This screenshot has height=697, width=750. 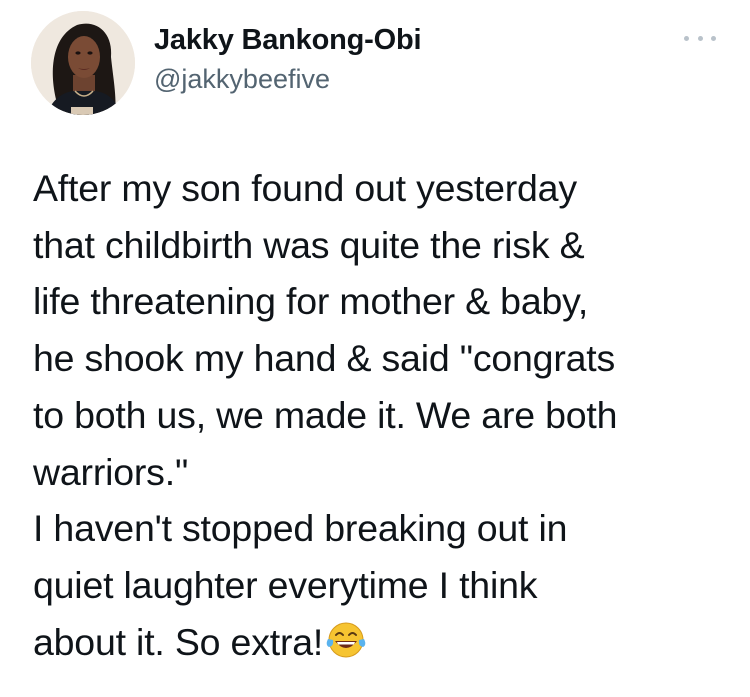 What do you see at coordinates (300, 528) in the screenshot?
I see `tweet-line: I haven't stopped breaking out in` at bounding box center [300, 528].